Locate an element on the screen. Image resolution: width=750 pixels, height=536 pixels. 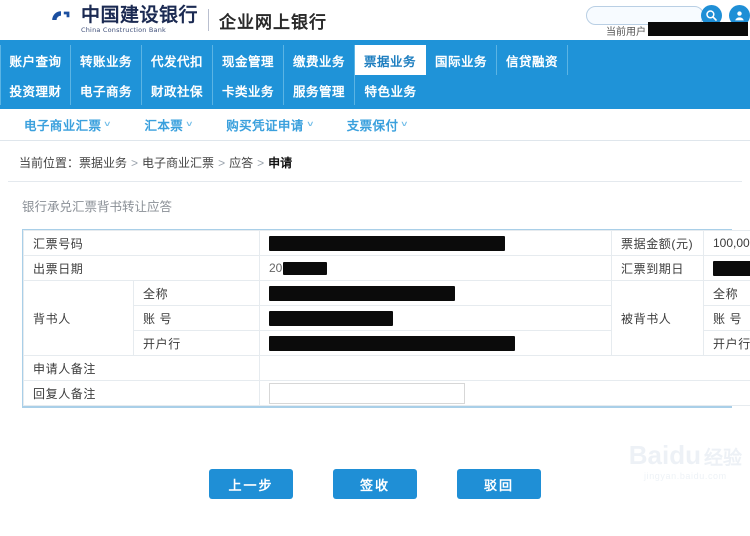
table-row-bill-number: 汇票号码 票据金额(元) 100,000.00 is located at coordinates (386, 243).